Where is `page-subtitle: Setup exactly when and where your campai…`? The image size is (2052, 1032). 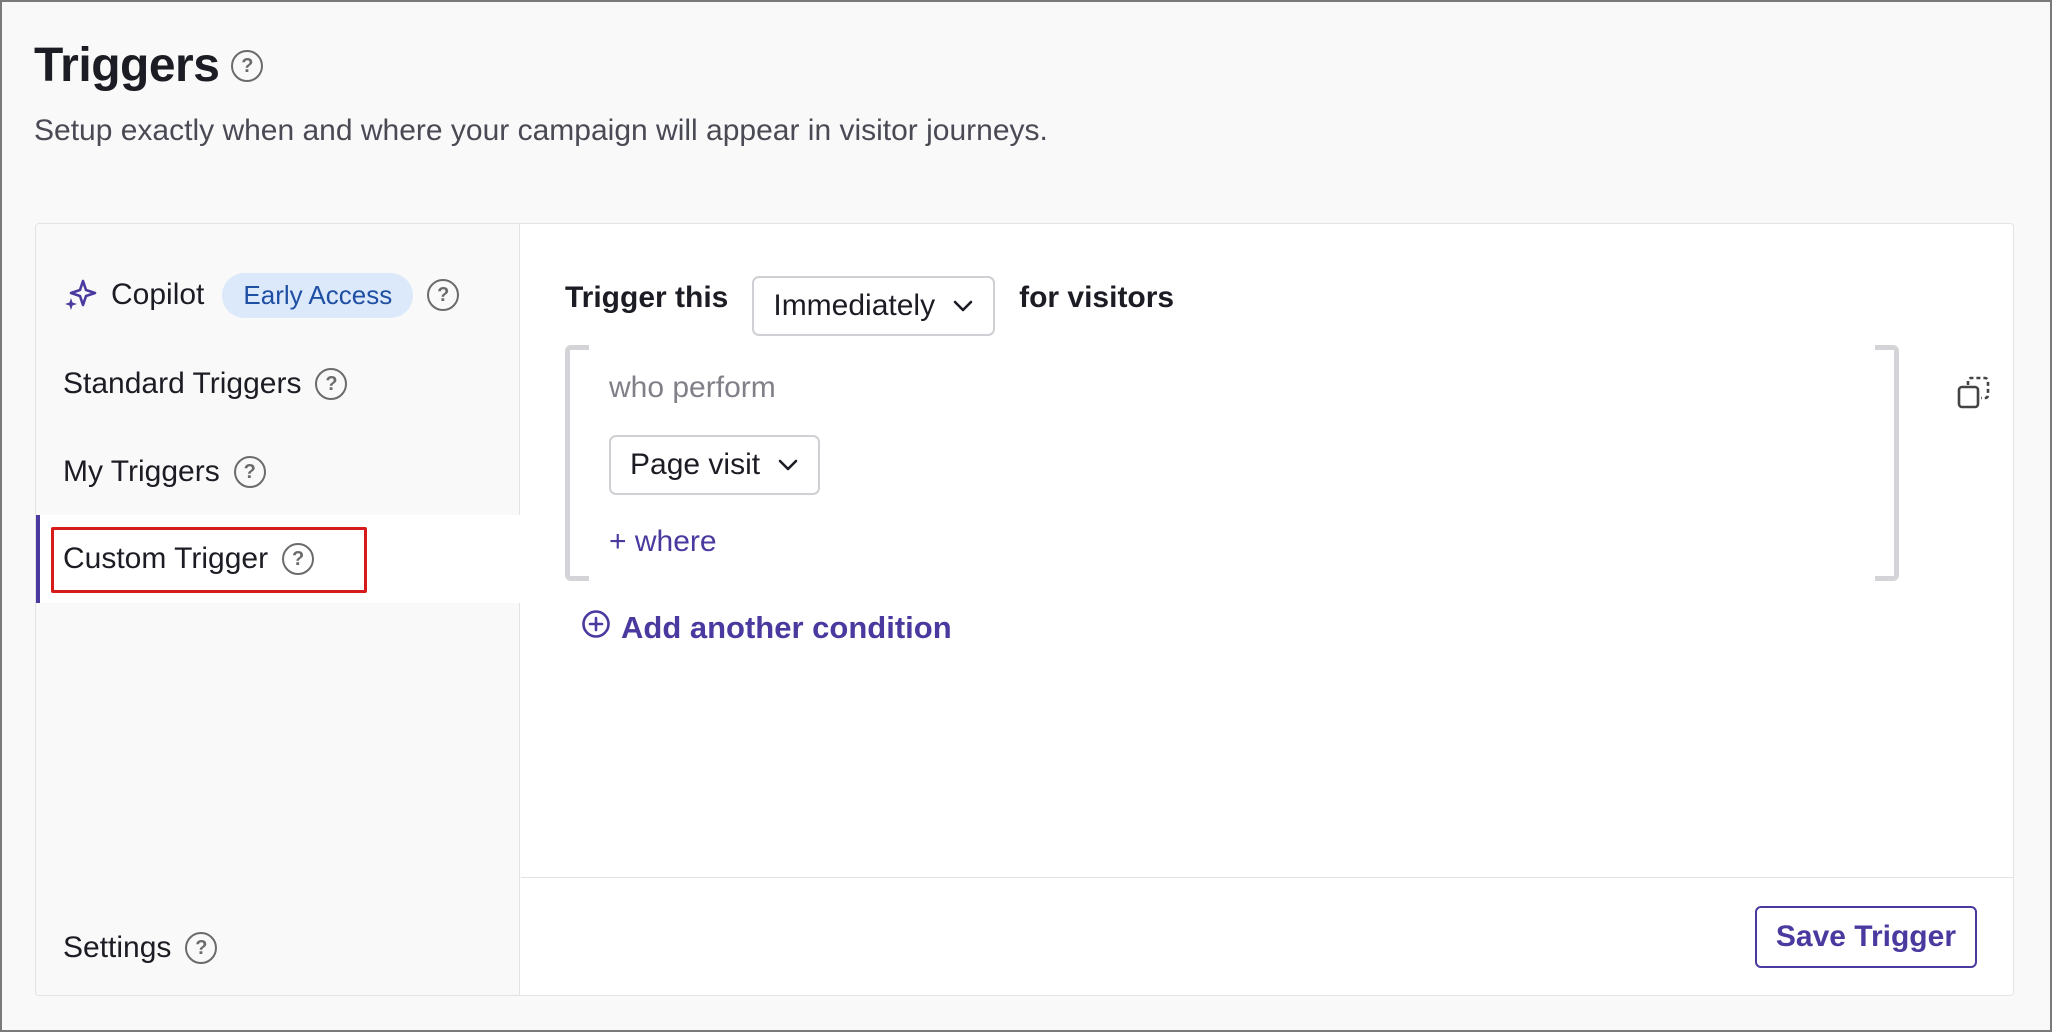
page-subtitle: Setup exactly when and where your campai… is located at coordinates (541, 130).